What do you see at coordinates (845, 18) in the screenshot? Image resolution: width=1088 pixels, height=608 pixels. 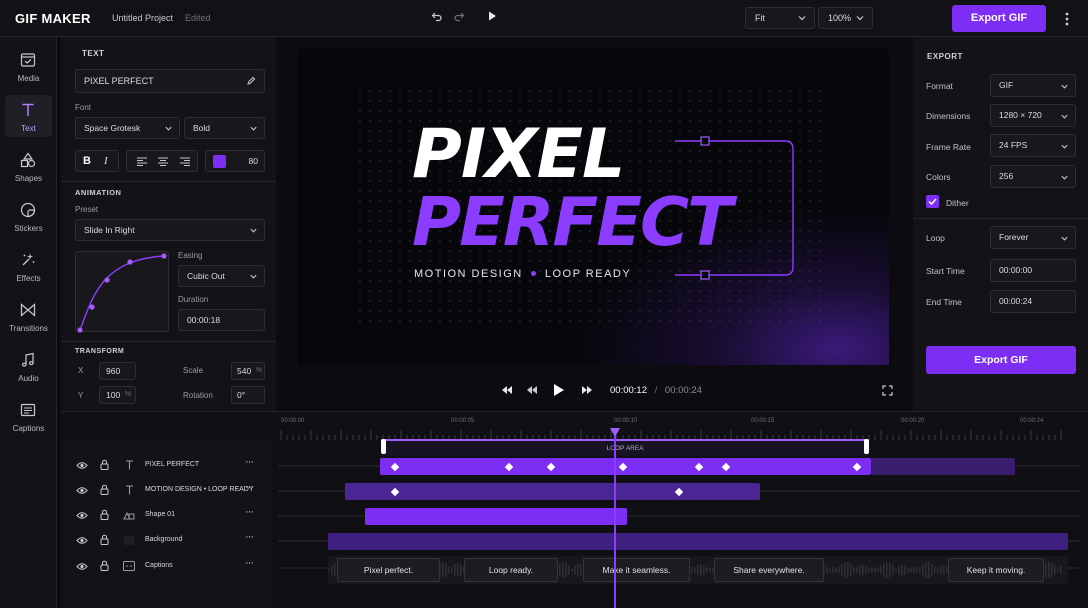 I see `zoom-select: 100%` at bounding box center [845, 18].